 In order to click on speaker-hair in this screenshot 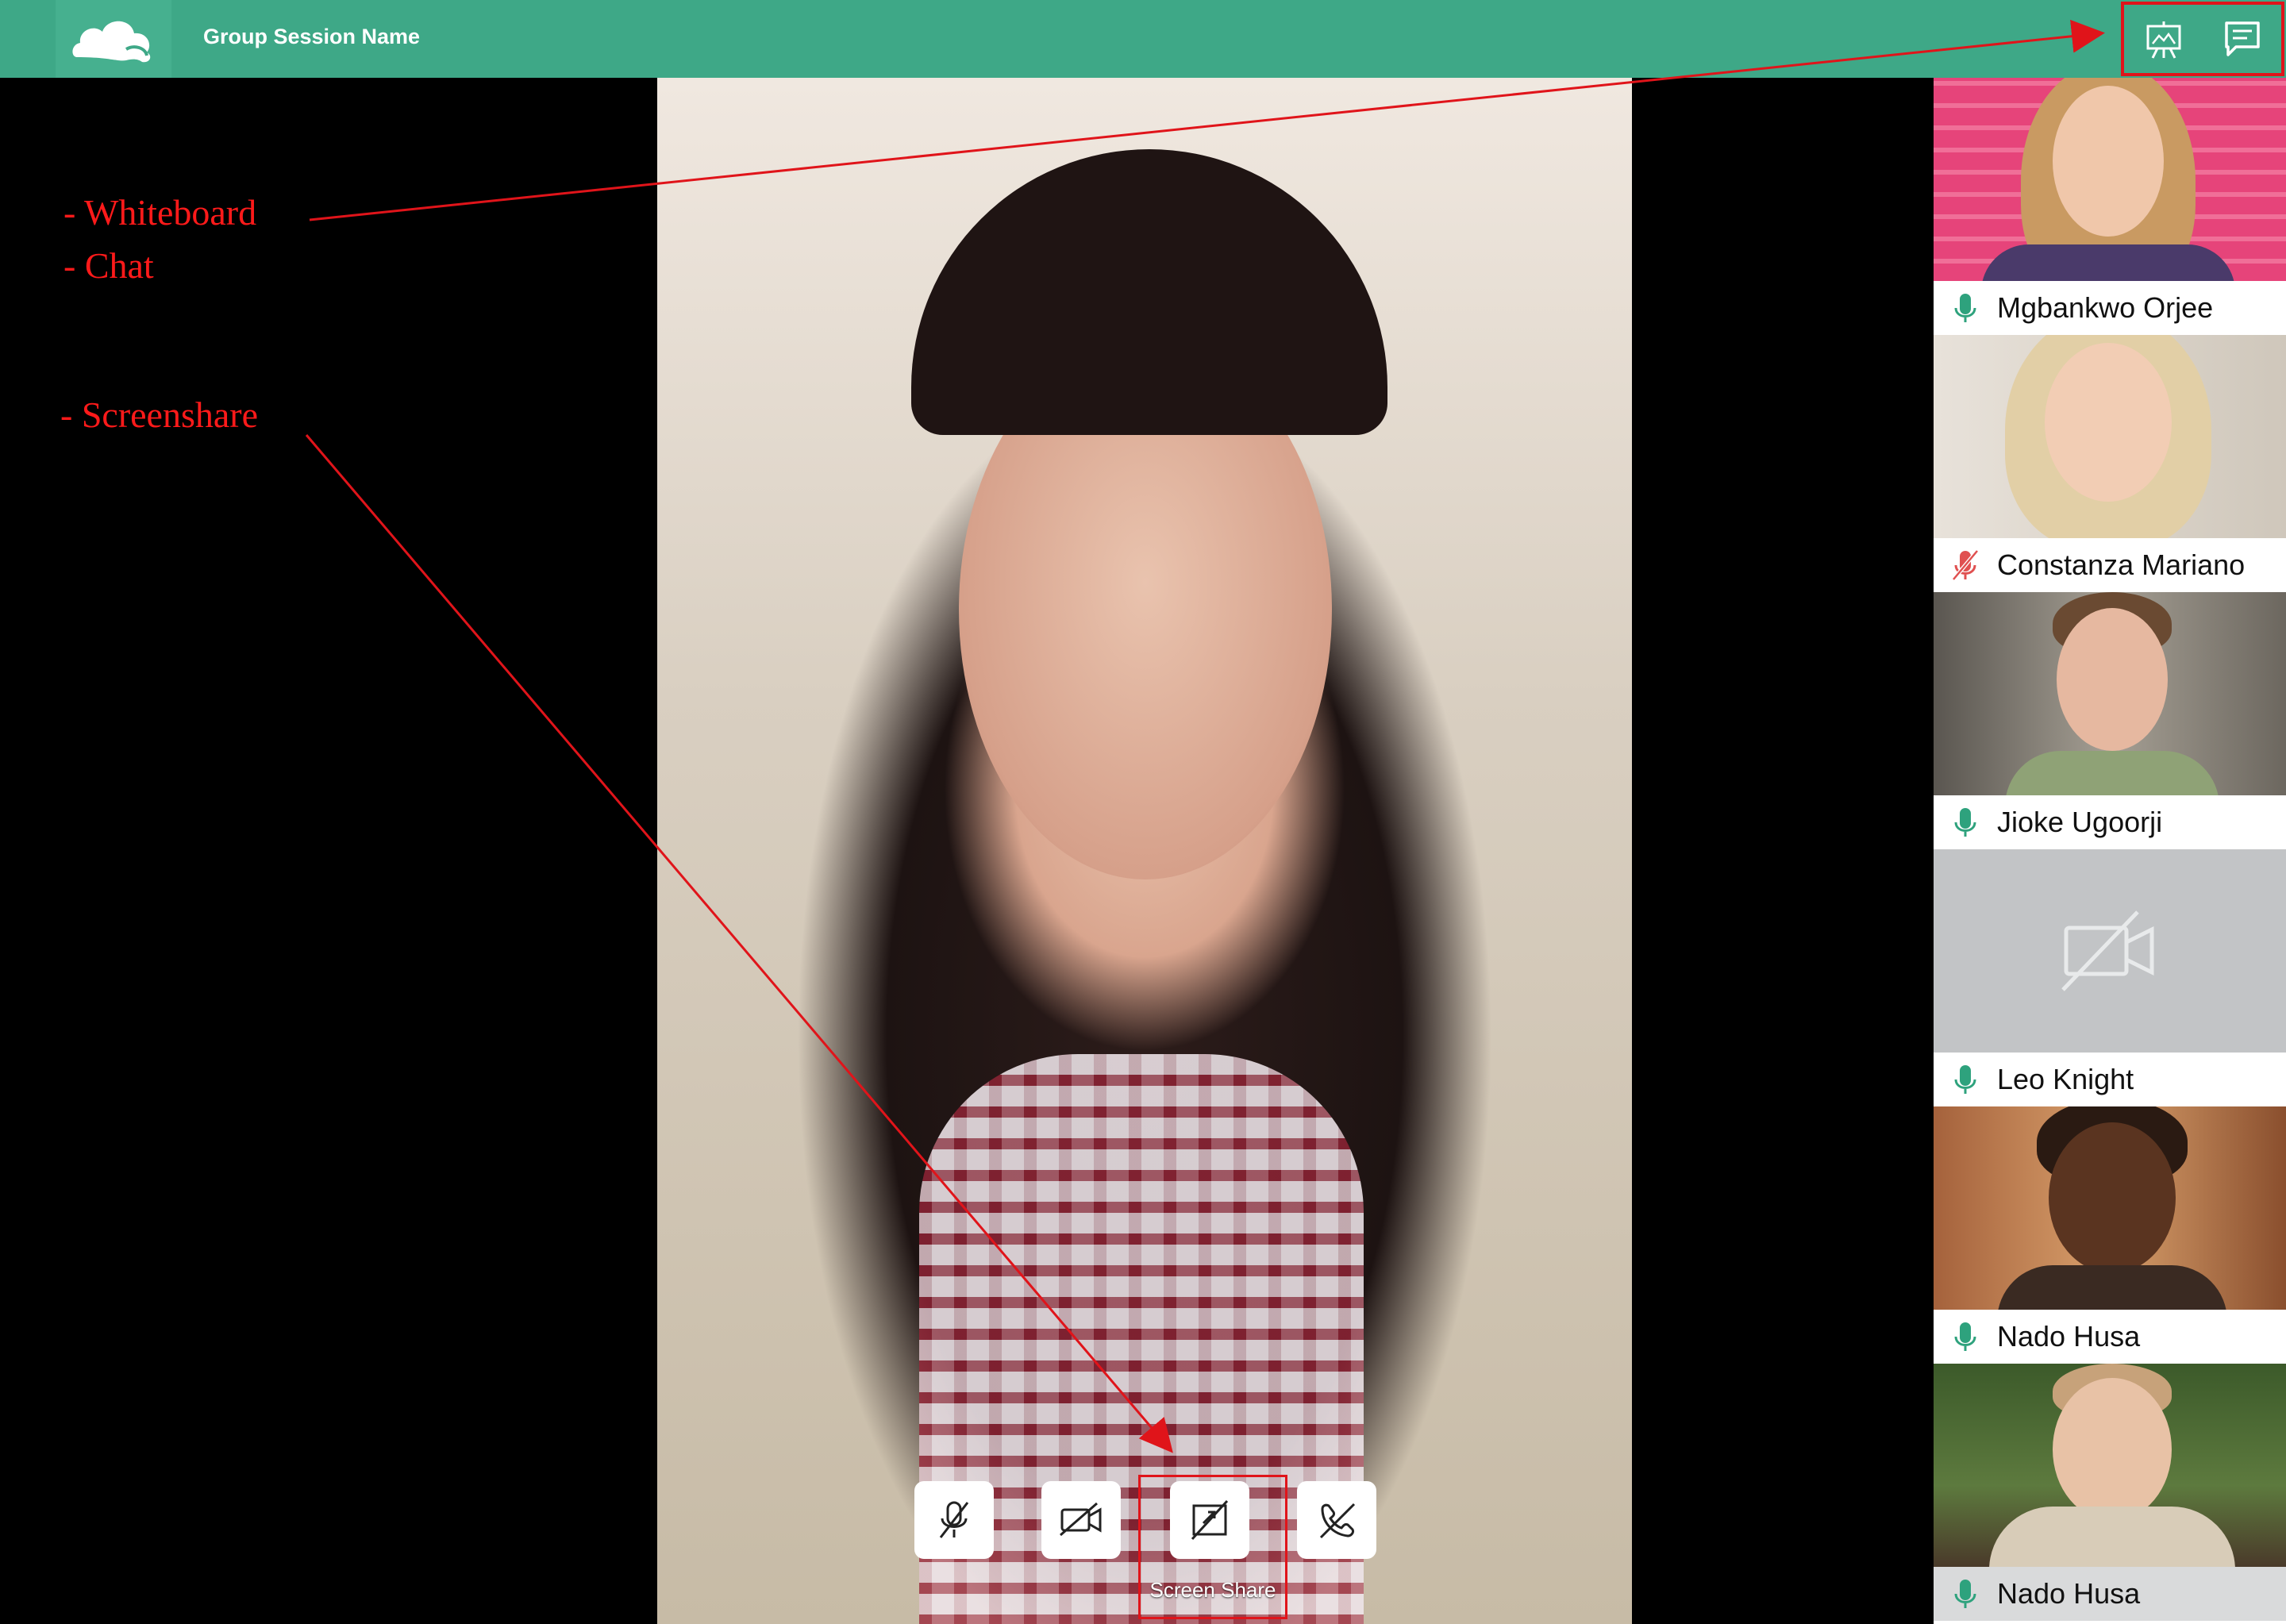, I will do `click(1149, 292)`.